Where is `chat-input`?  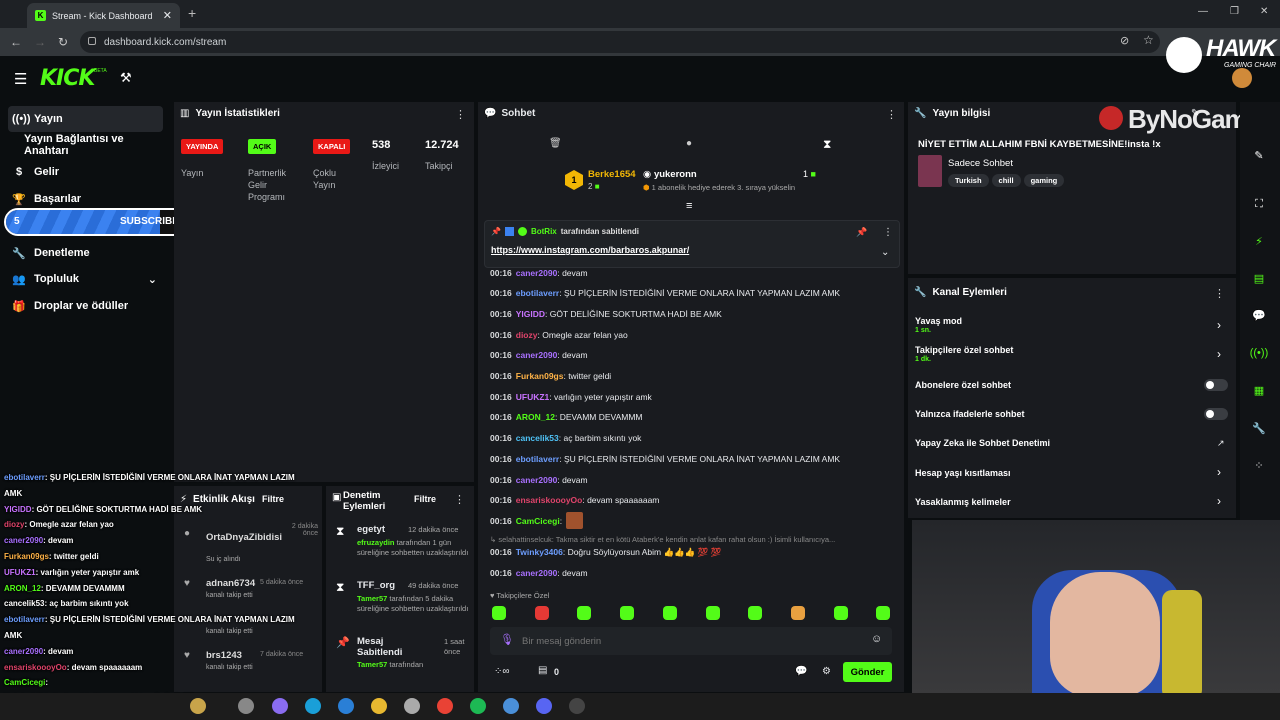
chat-input is located at coordinates (687, 641).